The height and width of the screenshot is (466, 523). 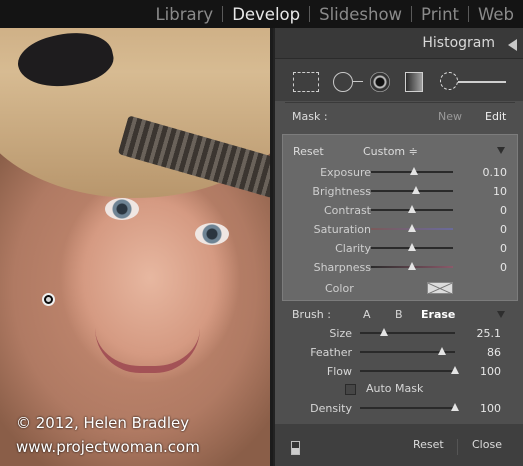 What do you see at coordinates (501, 314) in the screenshot?
I see `brush-collapse-icon` at bounding box center [501, 314].